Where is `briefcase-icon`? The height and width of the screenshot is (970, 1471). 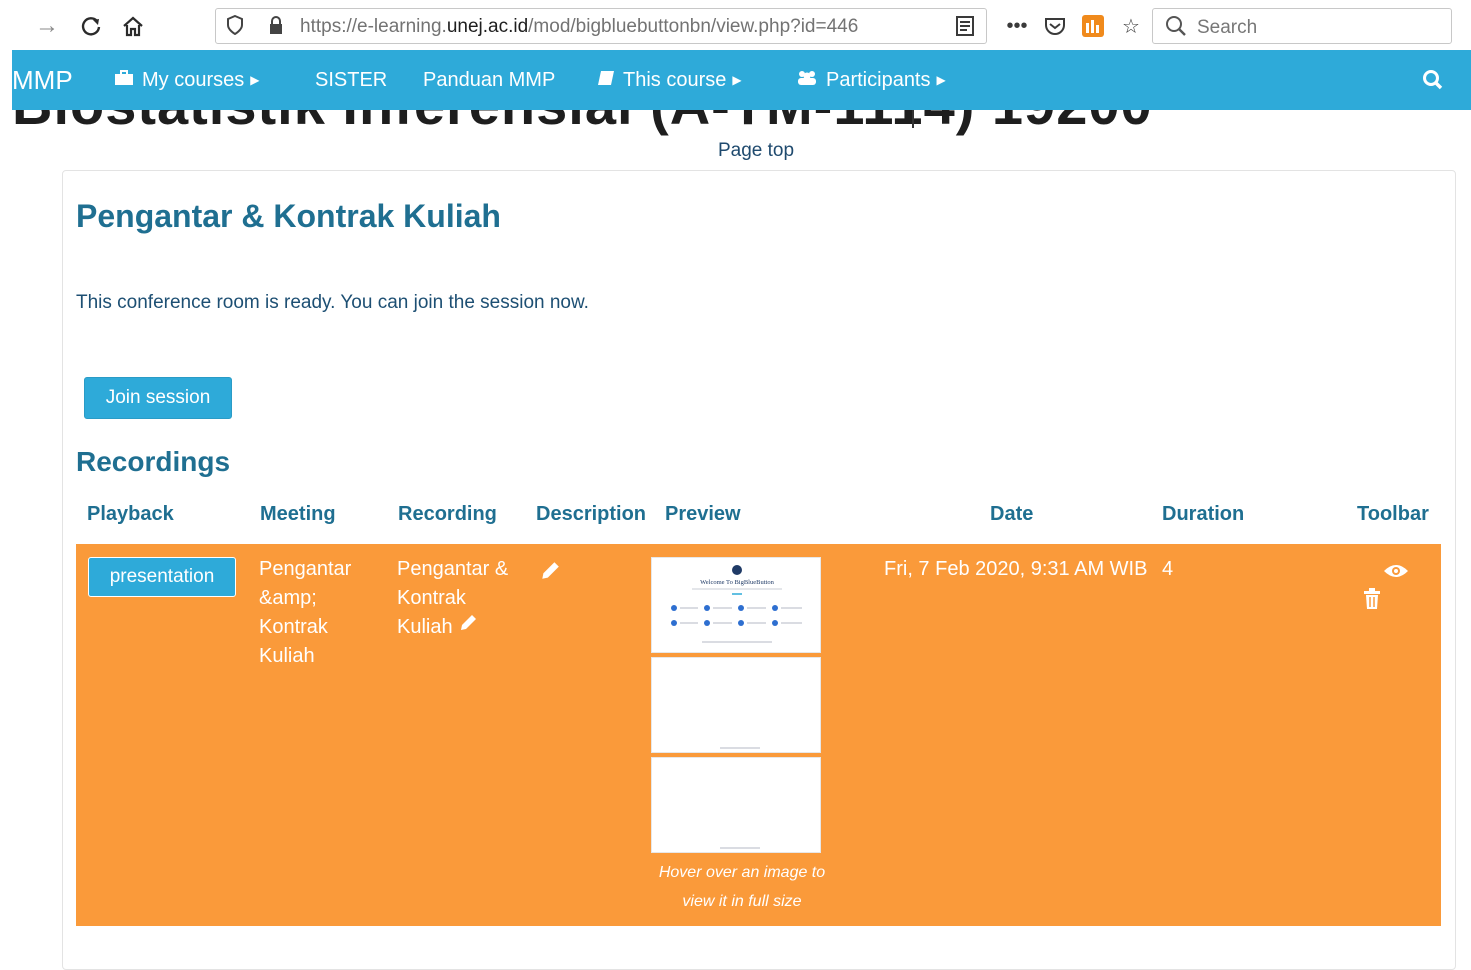
briefcase-icon is located at coordinates (124, 80).